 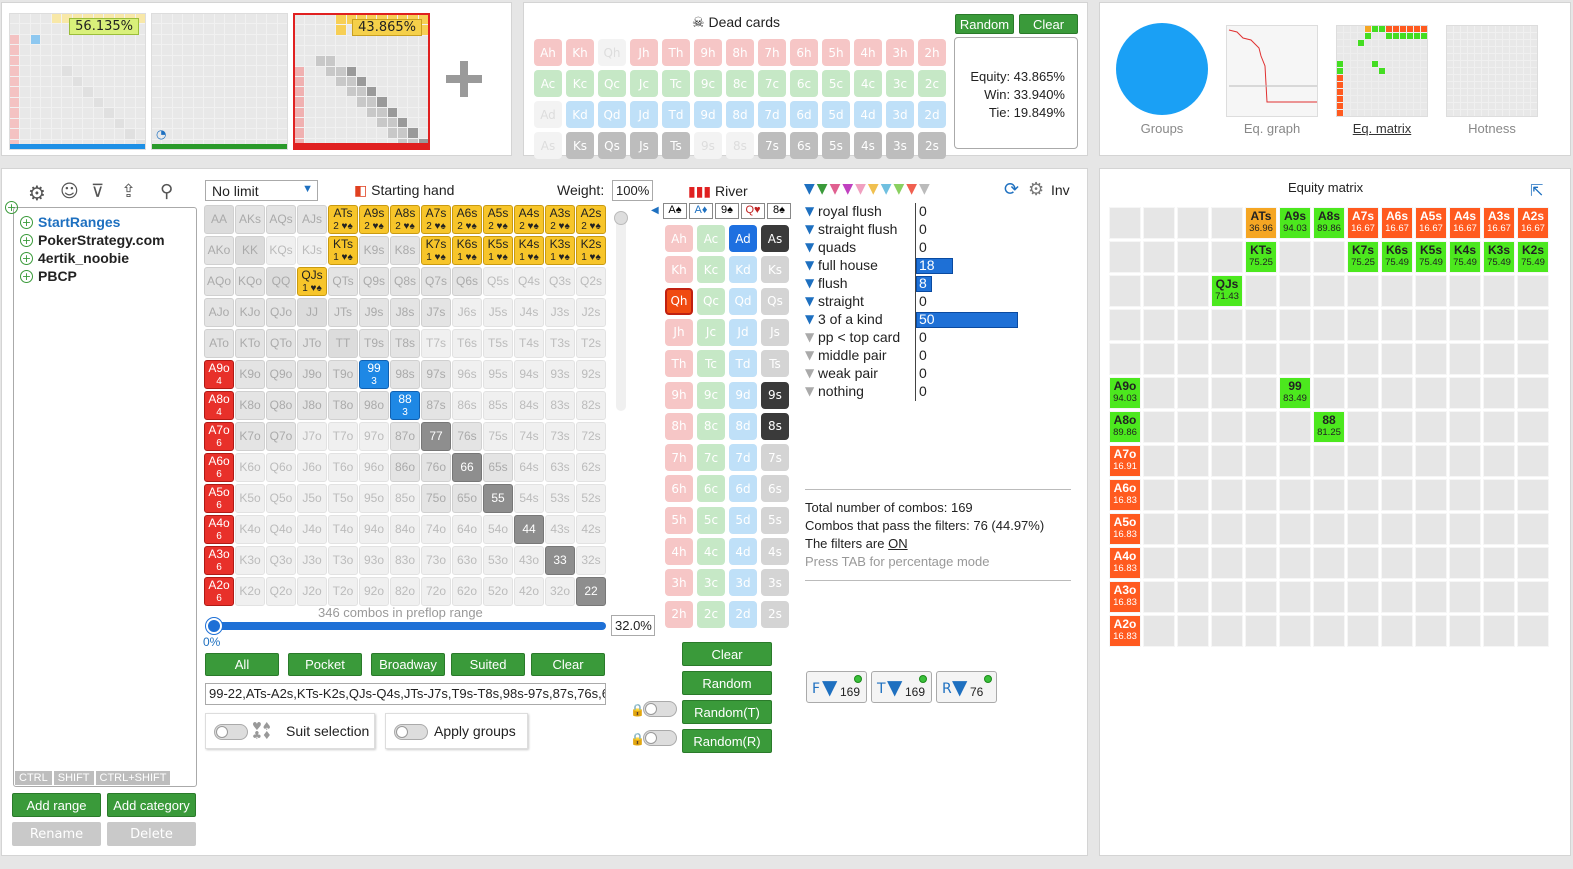 What do you see at coordinates (655, 210) in the screenshot?
I see `board-arrow-icon: ◀` at bounding box center [655, 210].